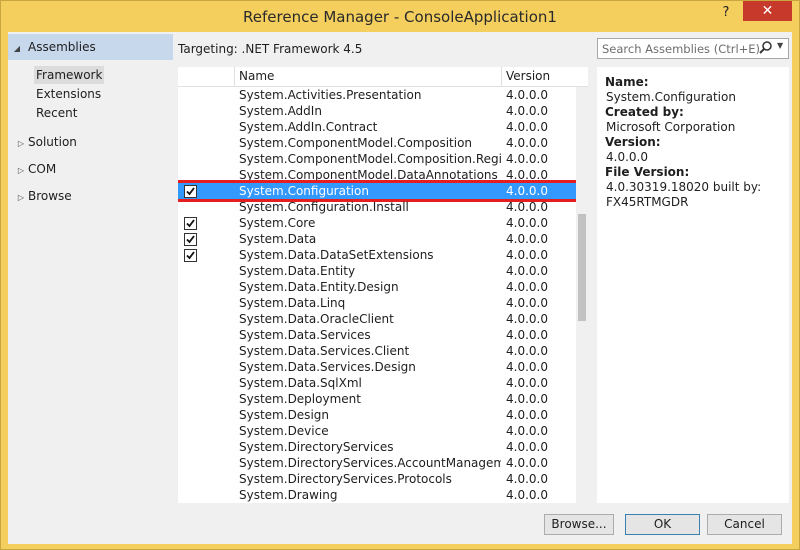 The image size is (800, 550). Describe the element at coordinates (662, 524) in the screenshot. I see `ok-button: OK` at that location.